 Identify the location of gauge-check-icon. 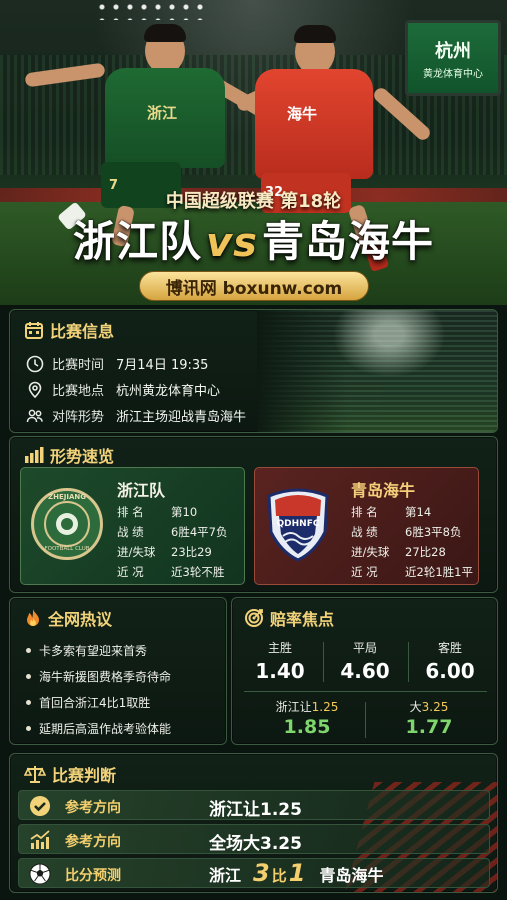
(40, 806).